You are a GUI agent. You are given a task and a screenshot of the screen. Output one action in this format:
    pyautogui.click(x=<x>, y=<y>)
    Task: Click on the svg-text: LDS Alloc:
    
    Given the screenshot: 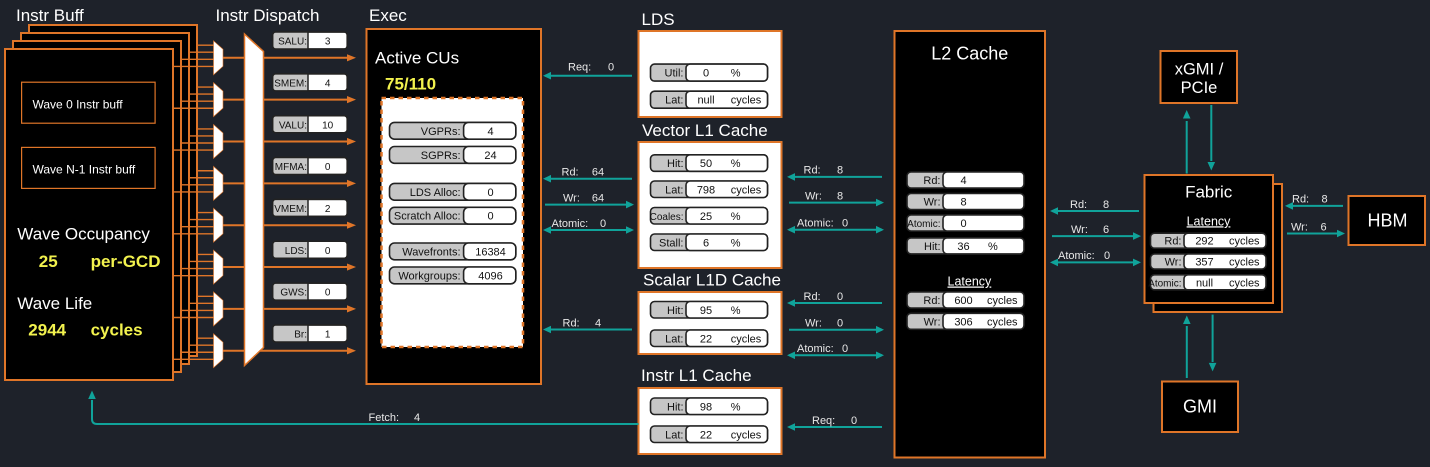 What is the action you would take?
    pyautogui.click(x=435, y=193)
    